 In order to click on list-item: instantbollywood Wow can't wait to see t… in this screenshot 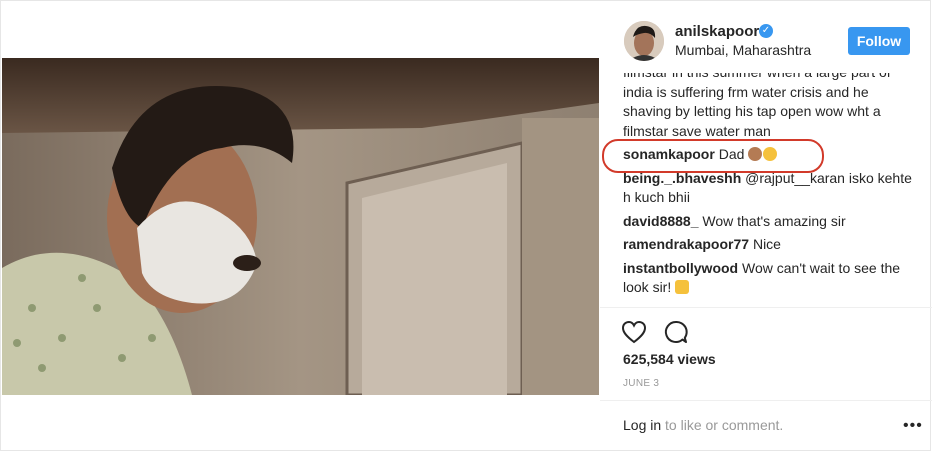, I will do `click(769, 278)`.